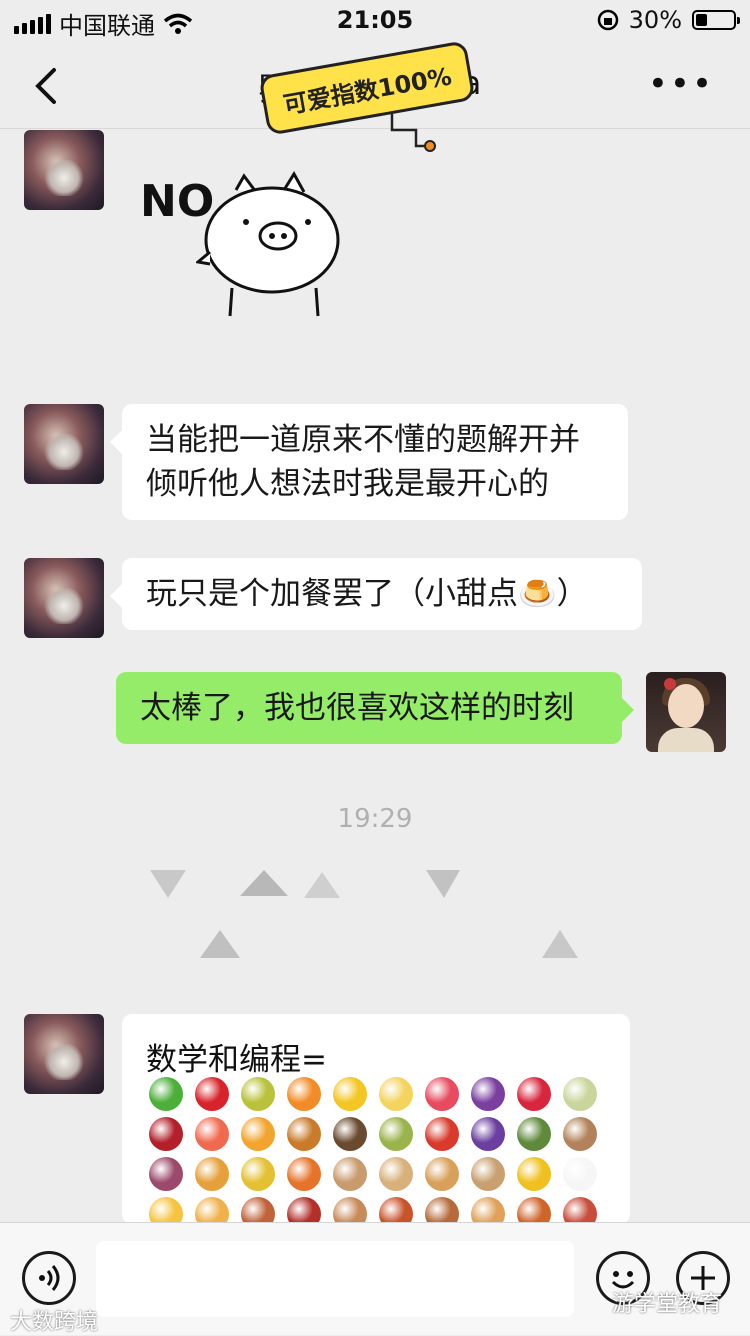 Image resolution: width=750 pixels, height=1336 pixels. I want to click on message-text-line: 当能把一道原来不懂的题解开并, so click(363, 440).